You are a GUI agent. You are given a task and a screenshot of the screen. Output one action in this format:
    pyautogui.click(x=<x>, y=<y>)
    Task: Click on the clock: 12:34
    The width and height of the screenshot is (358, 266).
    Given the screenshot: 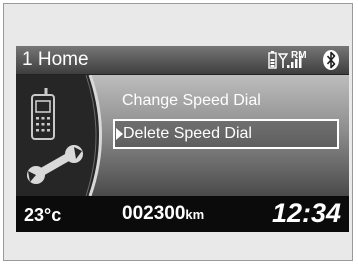 What is the action you would take?
    pyautogui.click(x=306, y=213)
    